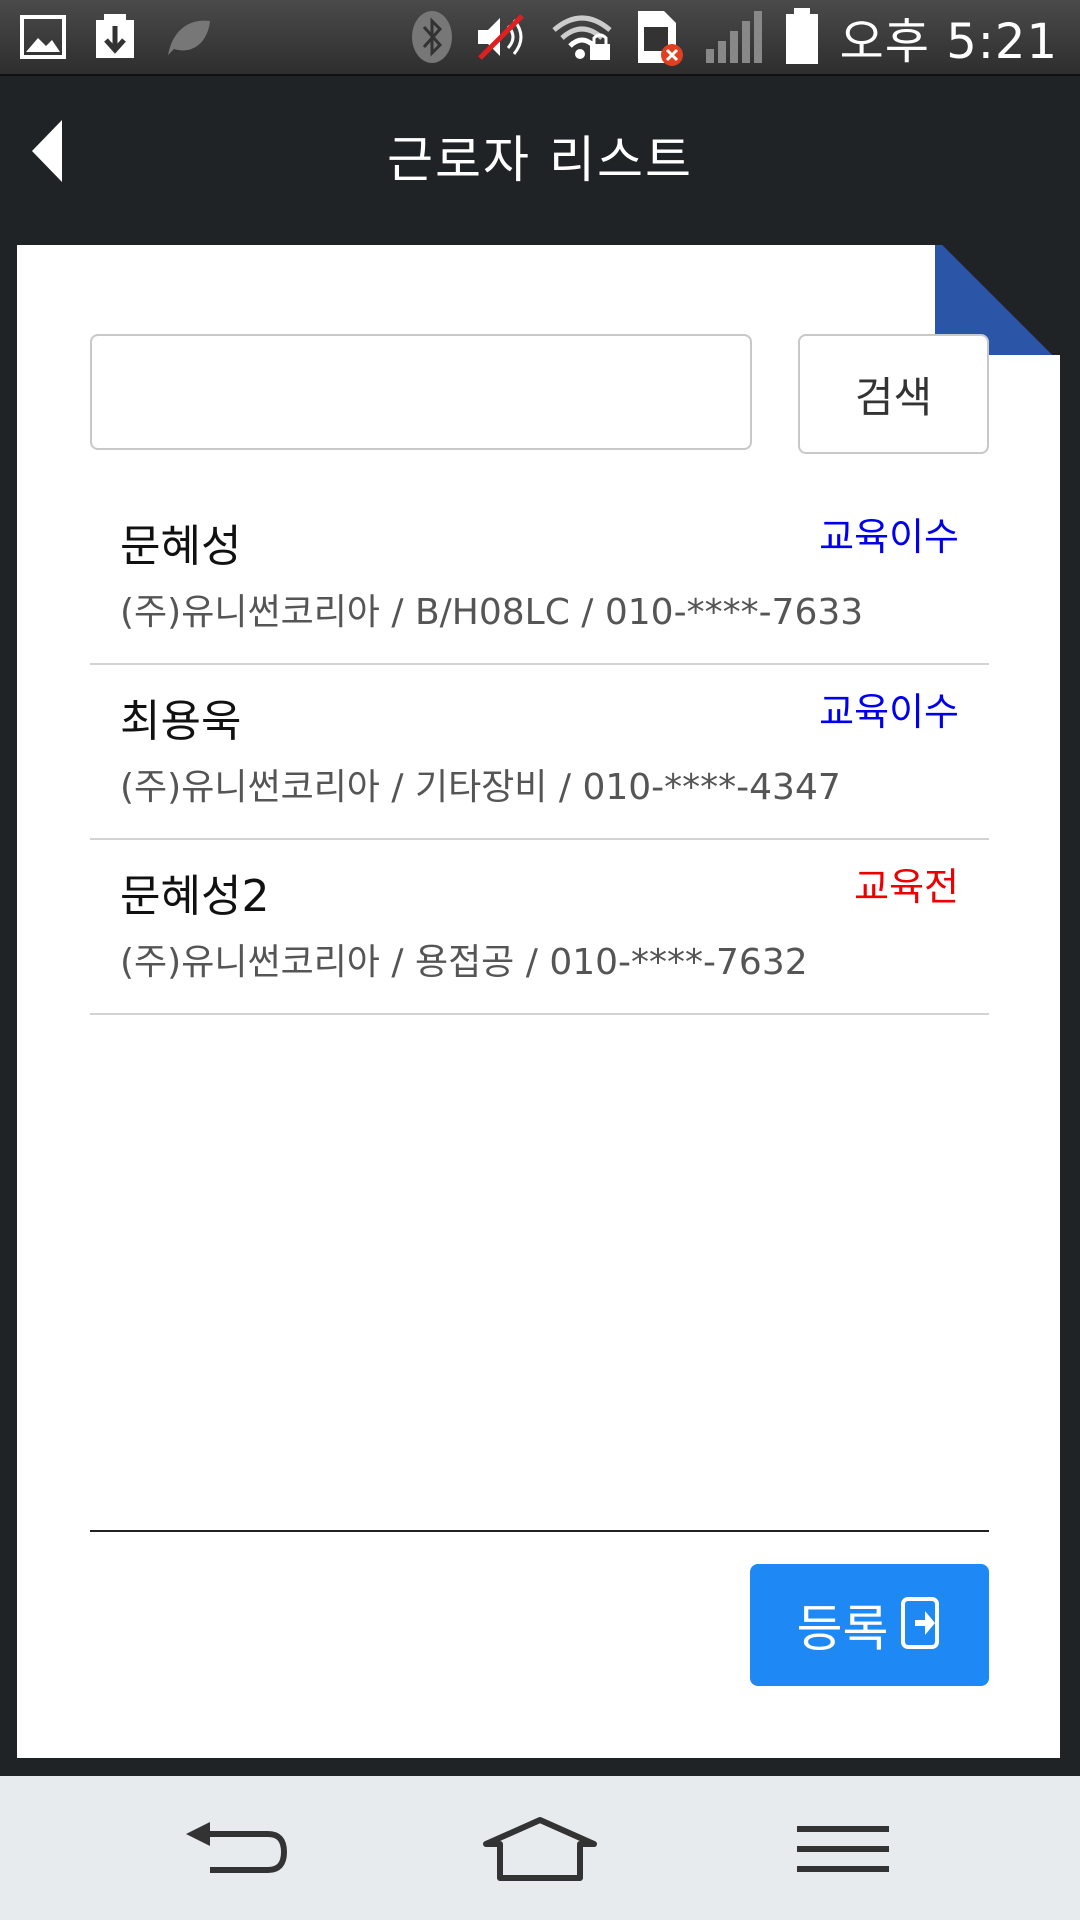  I want to click on signal-icon, so click(734, 37).